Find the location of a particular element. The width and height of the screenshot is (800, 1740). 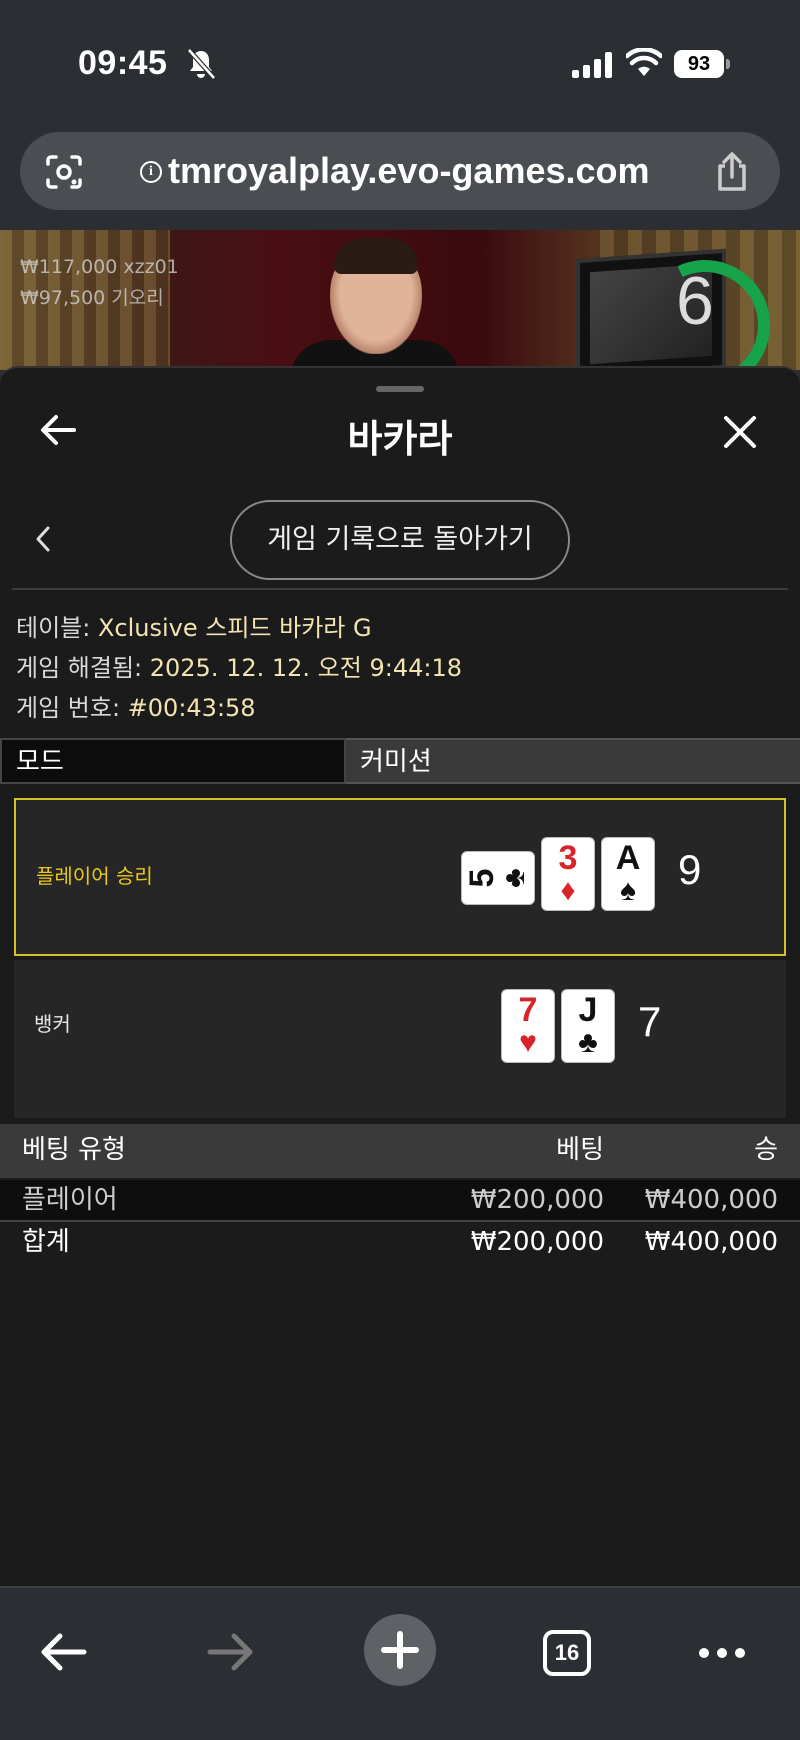

site-info-icon: i is located at coordinates (151, 172).